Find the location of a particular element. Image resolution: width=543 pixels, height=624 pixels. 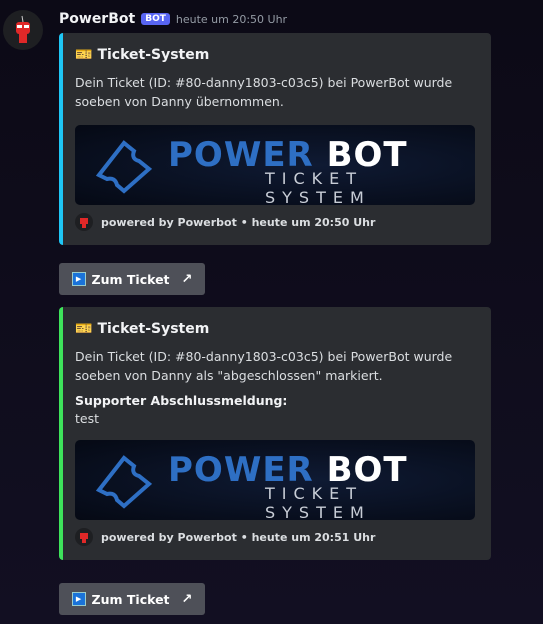

message-header: PowerBot BOT heute um 20:50 Uhr is located at coordinates (173, 19).